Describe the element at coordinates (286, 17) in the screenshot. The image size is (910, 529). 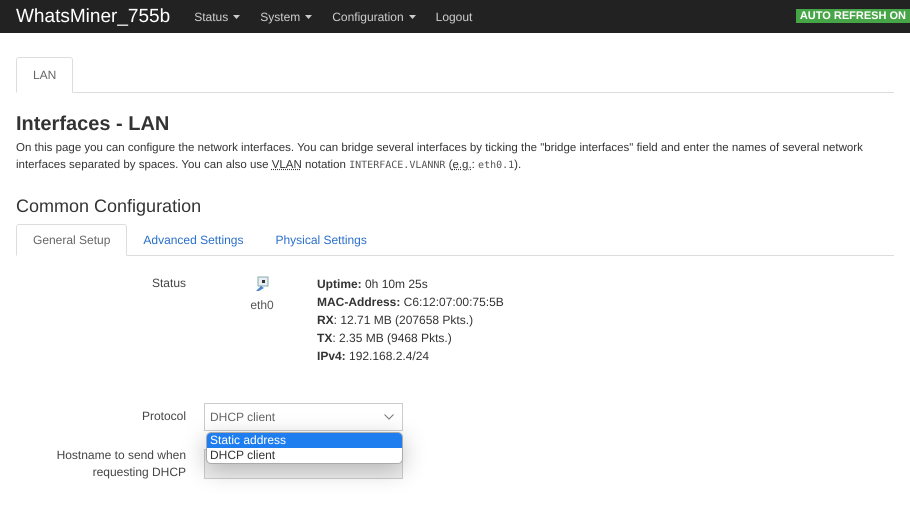
I see `nav-menu-item: System` at that location.